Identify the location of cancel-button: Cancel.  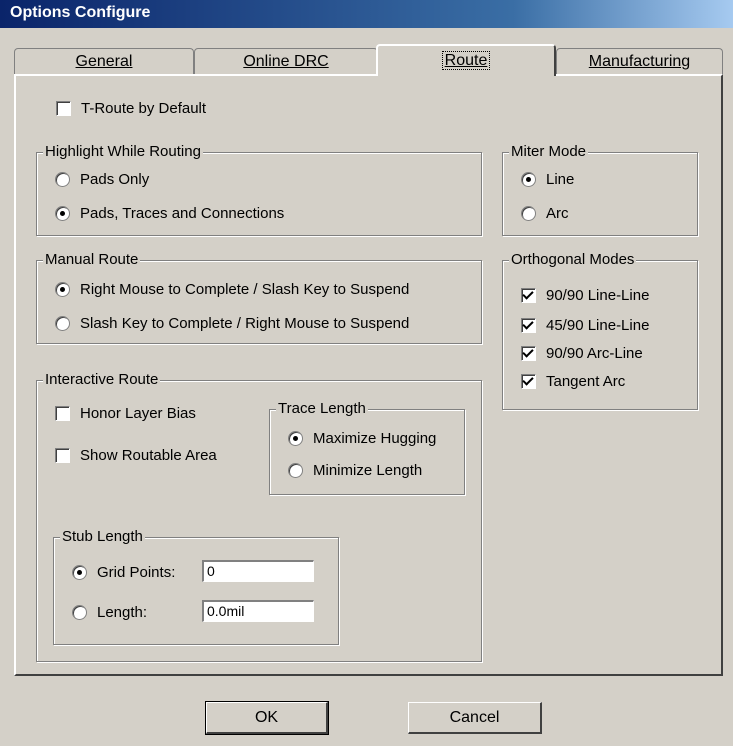
(475, 718).